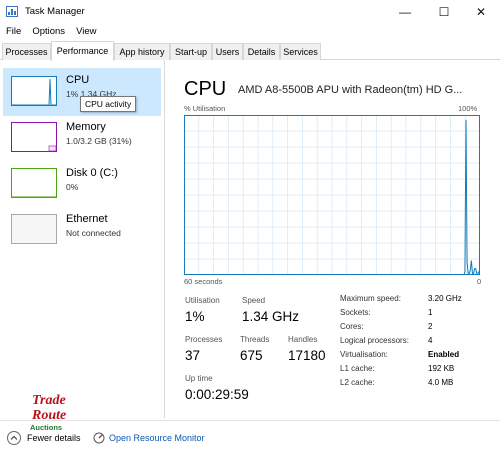 Image resolution: width=500 pixels, height=459 pixels. What do you see at coordinates (82, 186) in the screenshot?
I see `sidebar-item-disk: Disk 0 (C:) 0%` at bounding box center [82, 186].